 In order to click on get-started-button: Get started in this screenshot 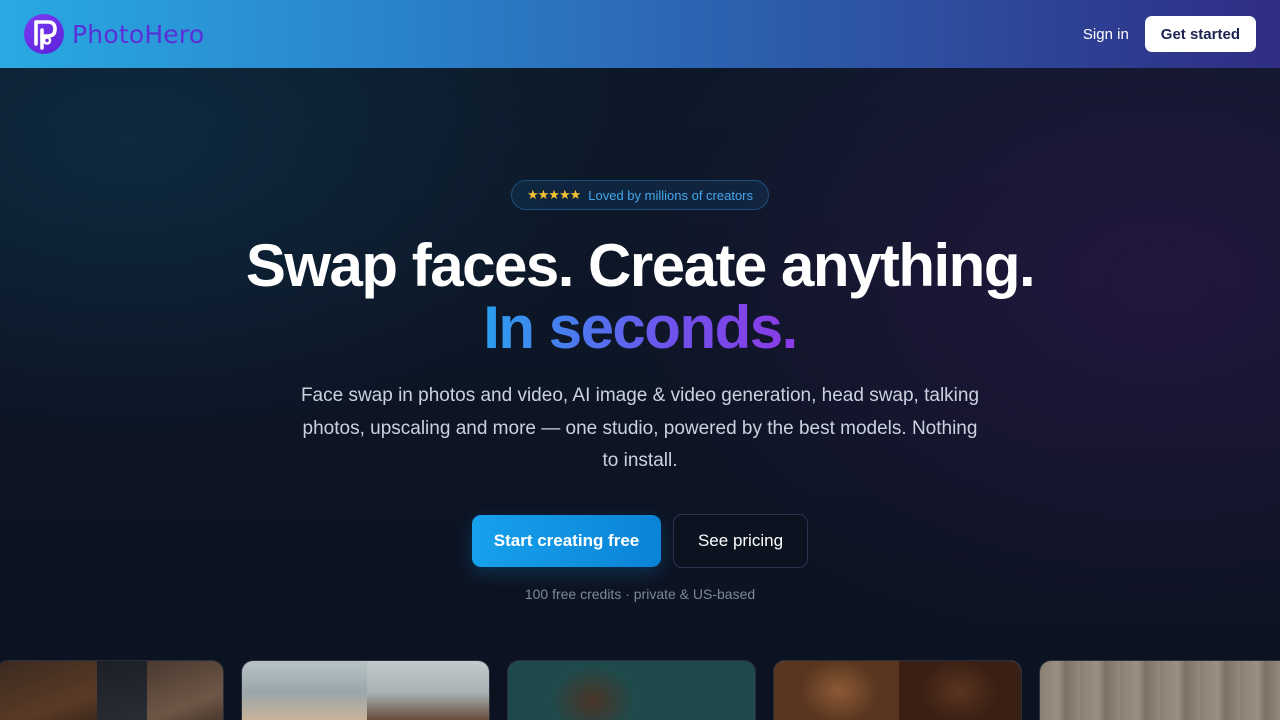, I will do `click(1200, 34)`.